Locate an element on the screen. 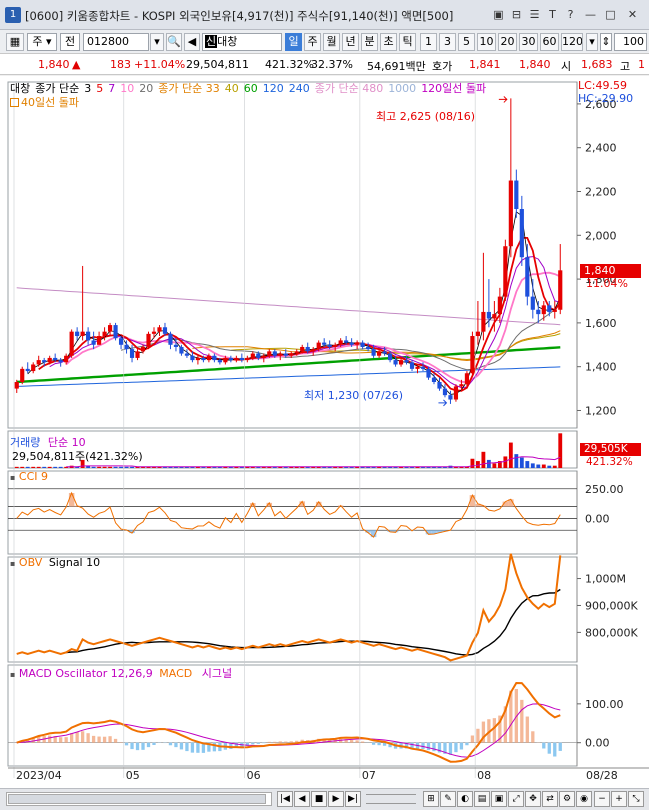  legend-item: 40 is located at coordinates (232, 88).